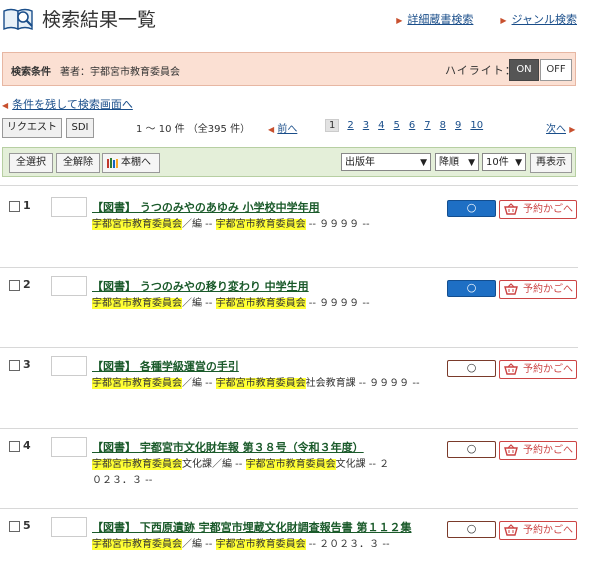 Image resolution: width=595 pixels, height=579 pixels. I want to click on per-page-select: 10件 ▼, so click(504, 162).